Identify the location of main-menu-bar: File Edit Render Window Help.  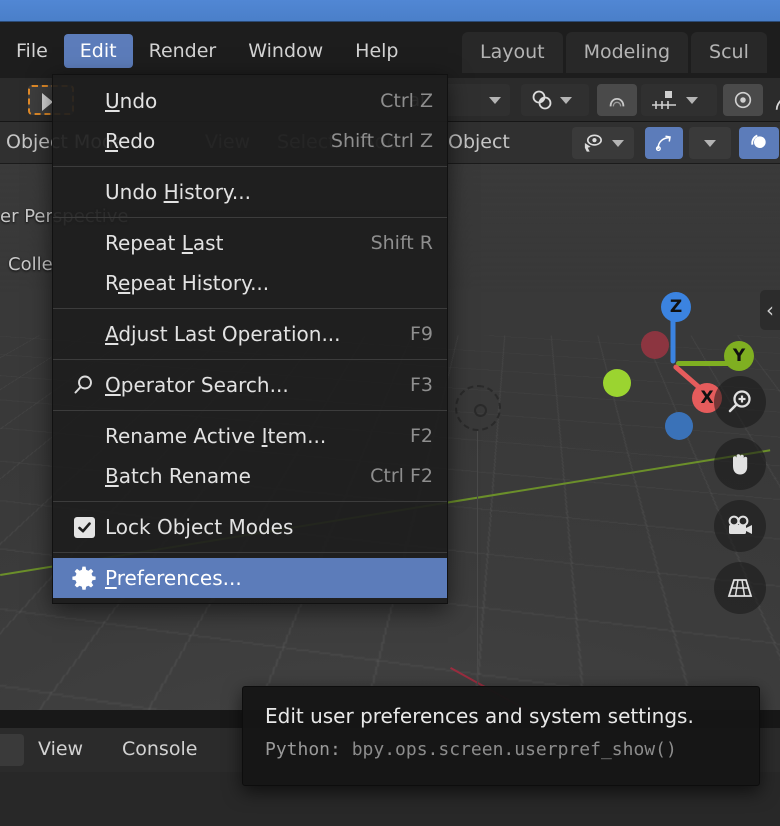
(207, 51).